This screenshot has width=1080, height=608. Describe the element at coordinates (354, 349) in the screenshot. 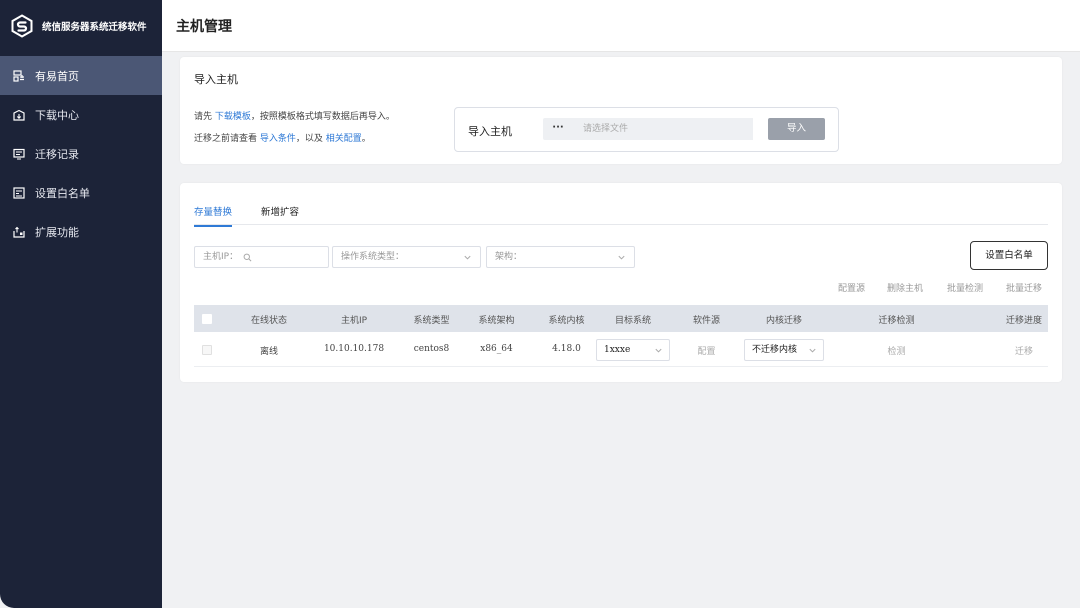

I see `host-ip: 10.10.10.178` at that location.